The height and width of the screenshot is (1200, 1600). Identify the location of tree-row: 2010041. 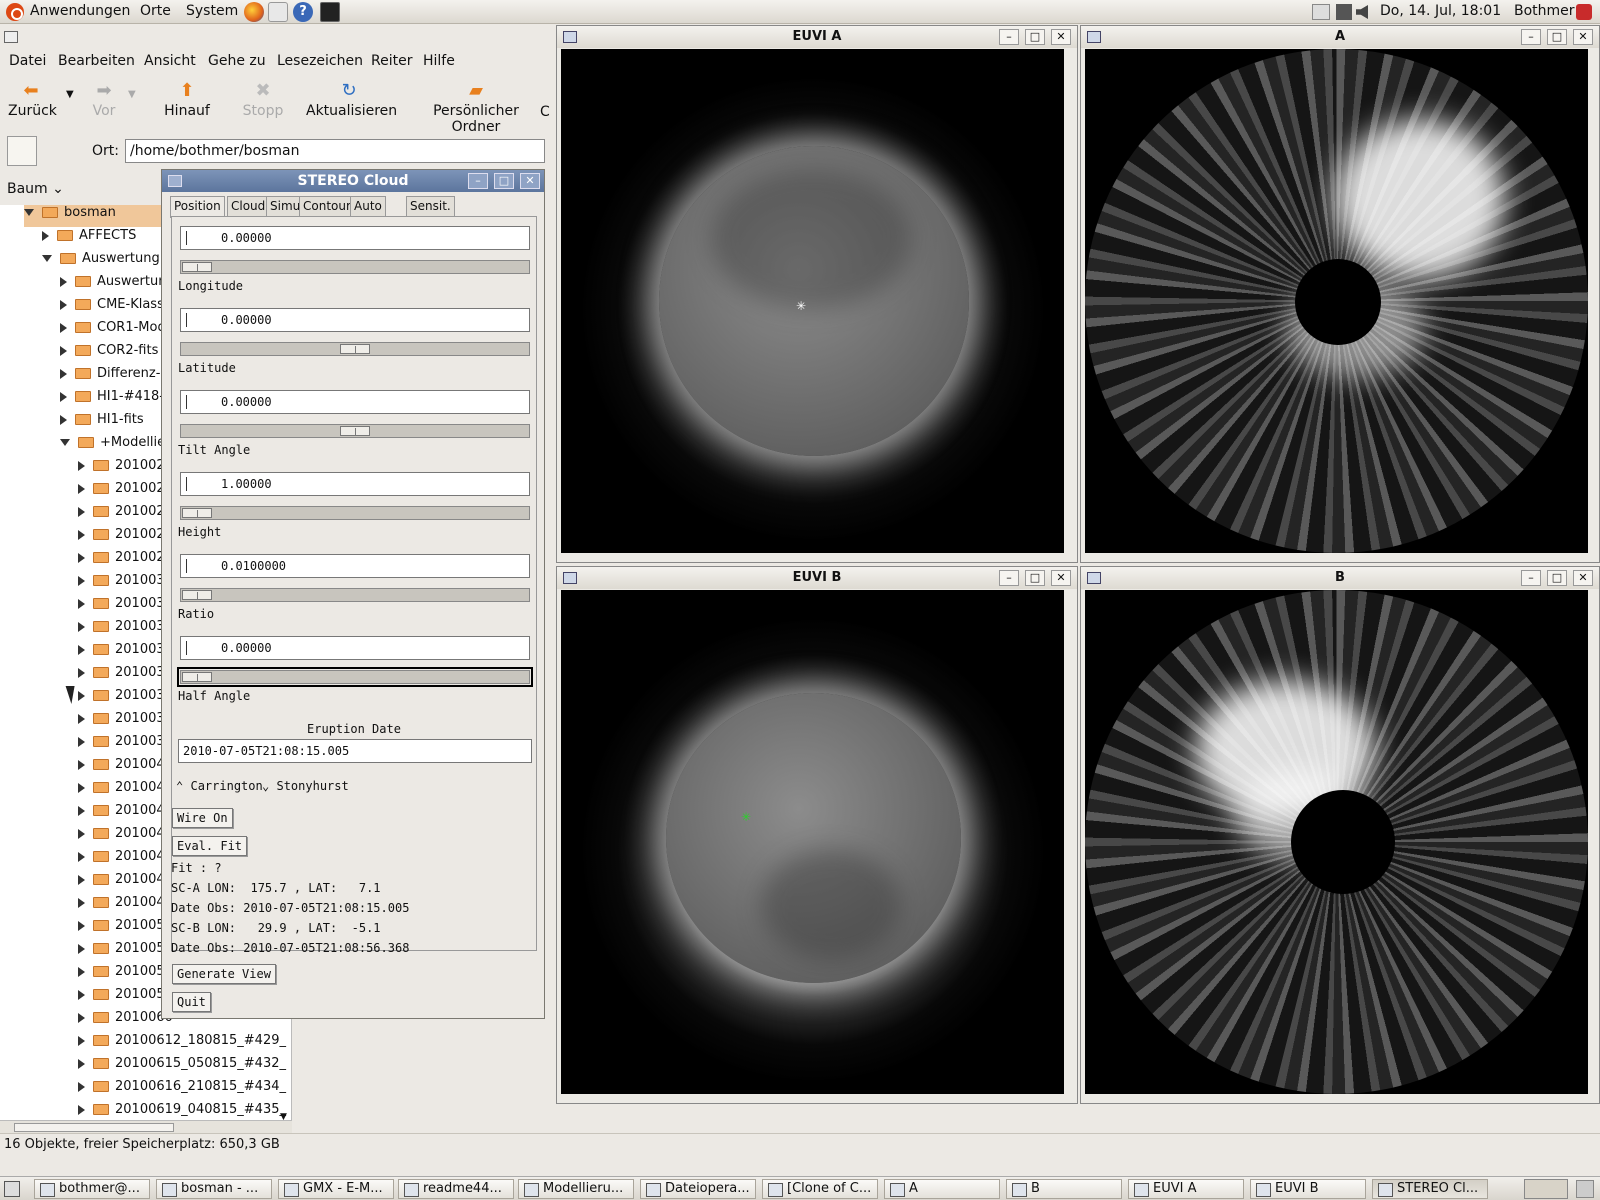
(125, 837).